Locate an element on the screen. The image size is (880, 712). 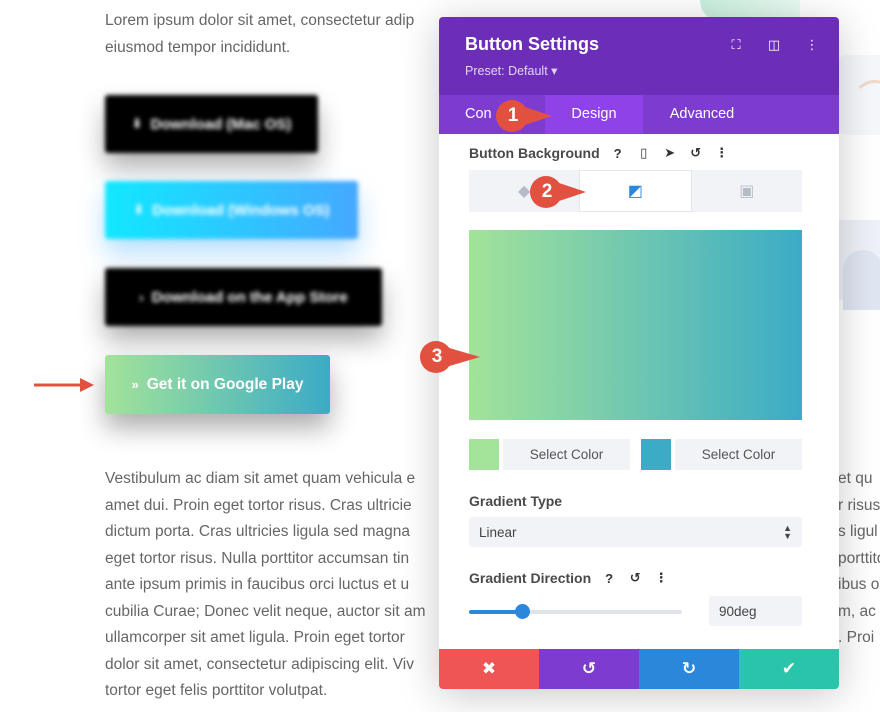
modal-title: Button Settings is located at coordinates (532, 44).